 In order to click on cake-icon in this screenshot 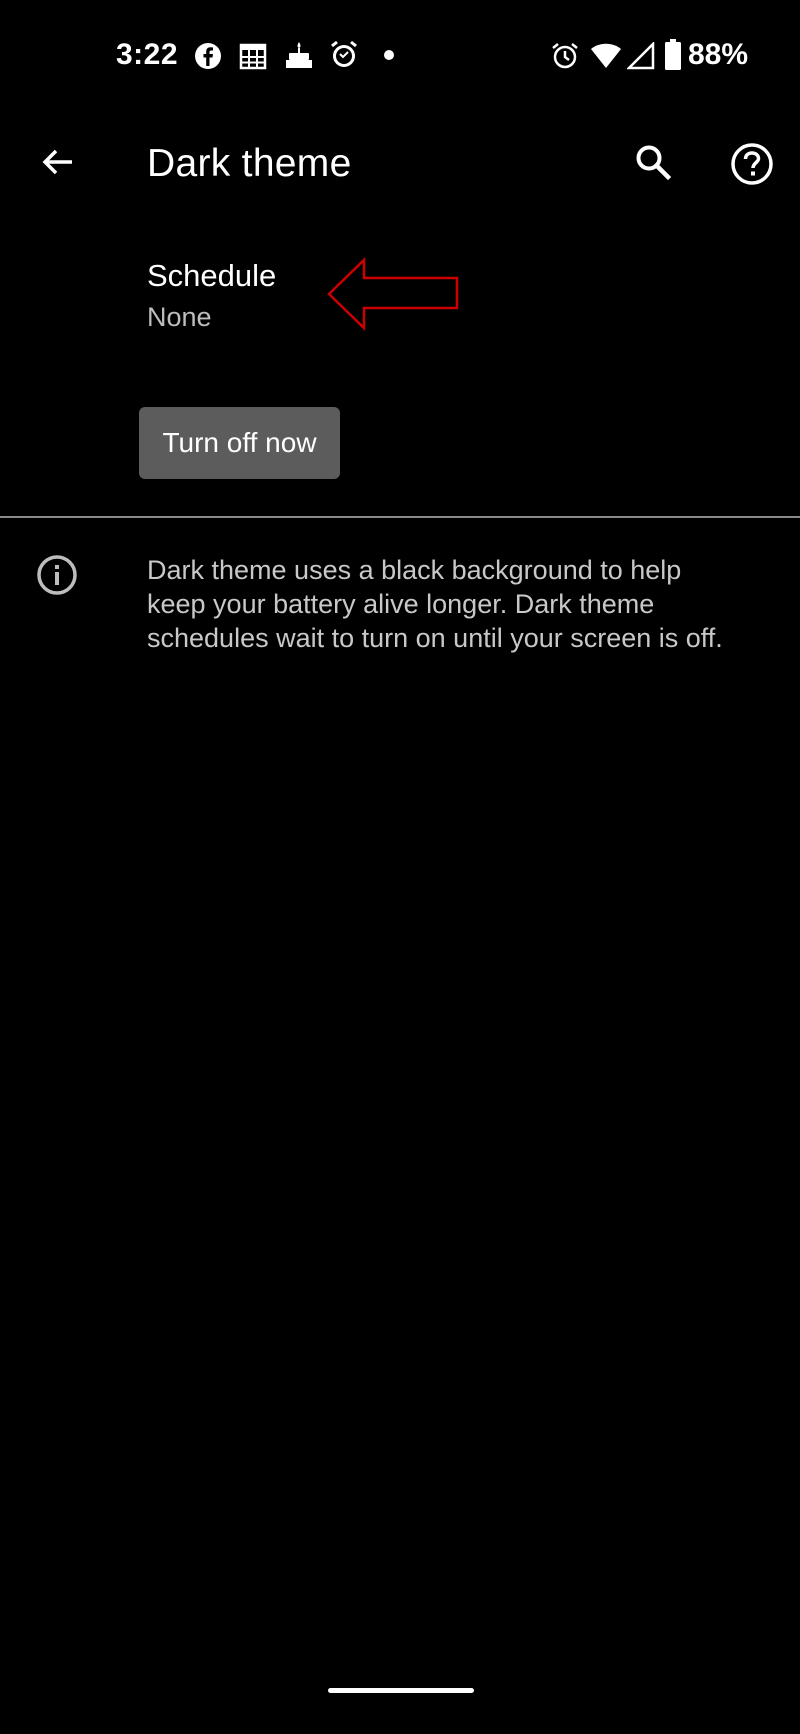, I will do `click(299, 55)`.